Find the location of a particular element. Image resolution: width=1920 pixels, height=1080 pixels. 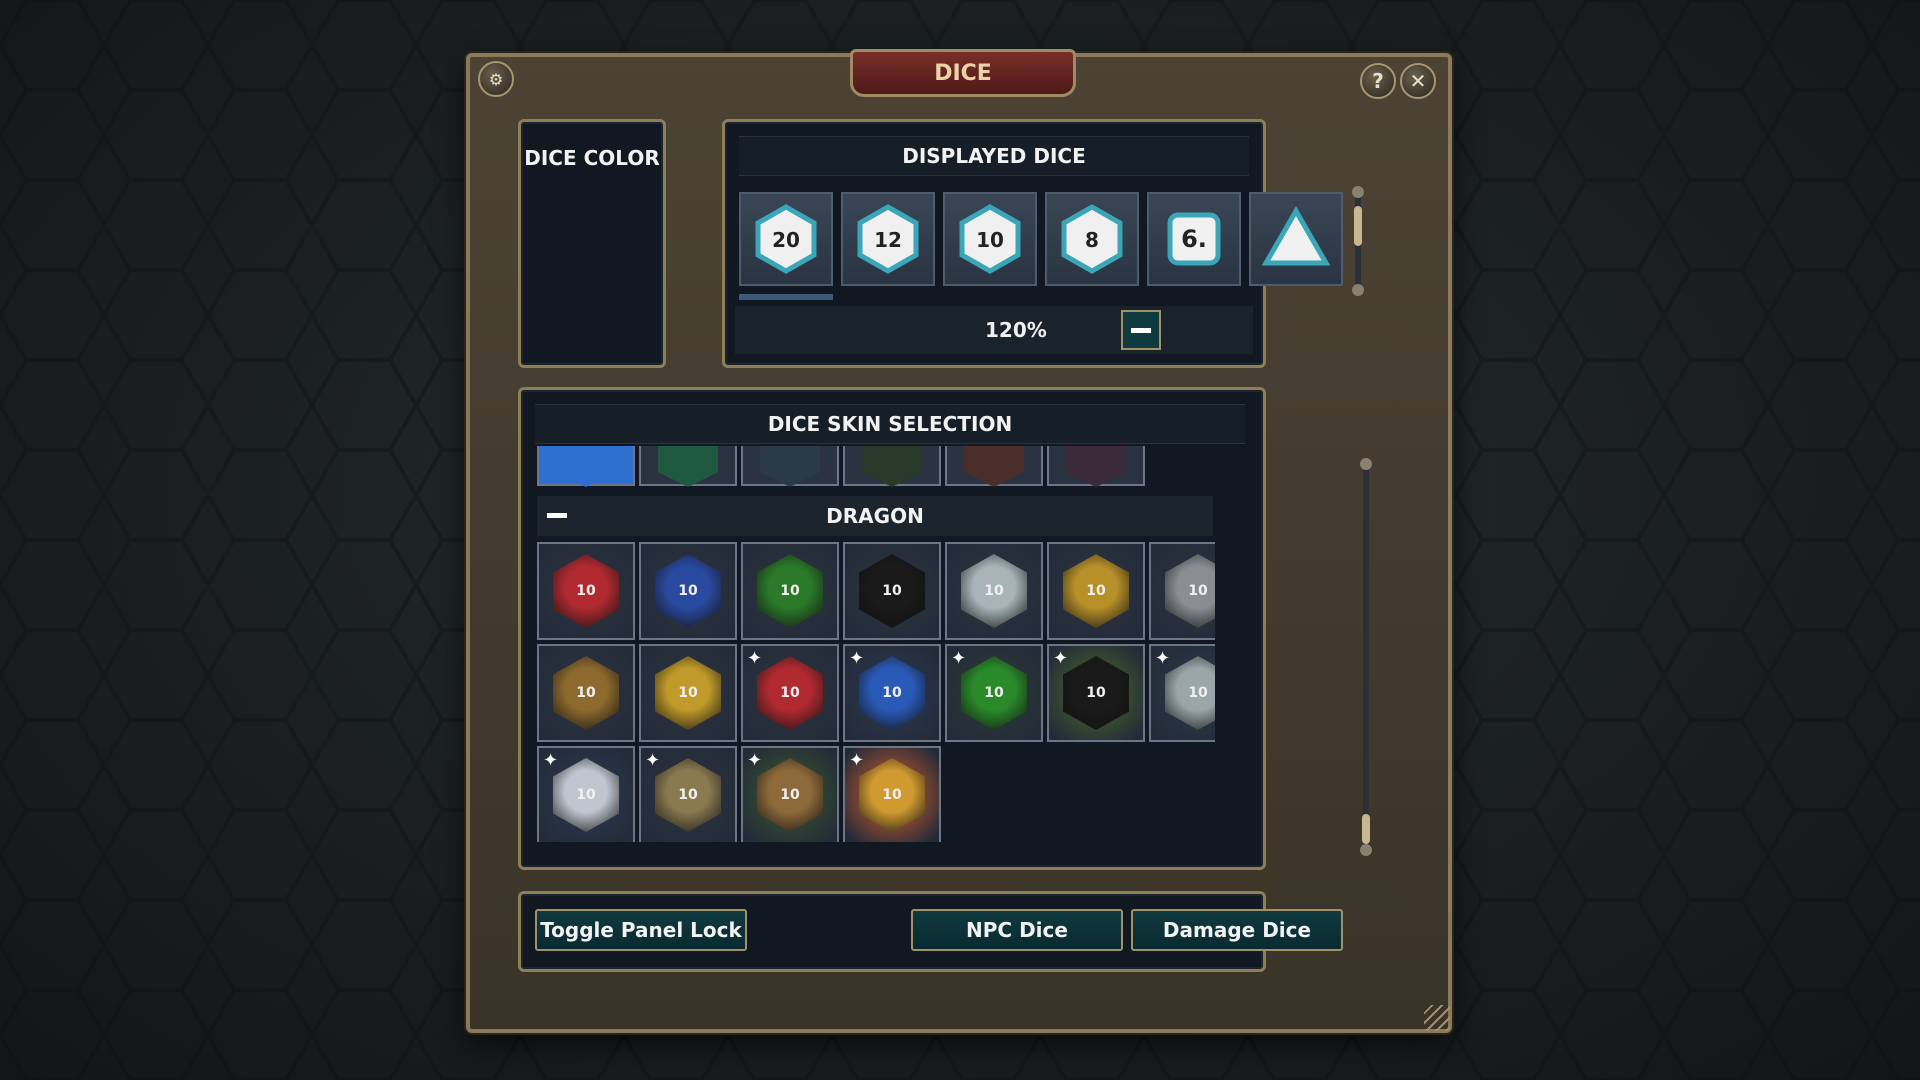

dice-color-heading: DICE COLOR is located at coordinates (592, 158).